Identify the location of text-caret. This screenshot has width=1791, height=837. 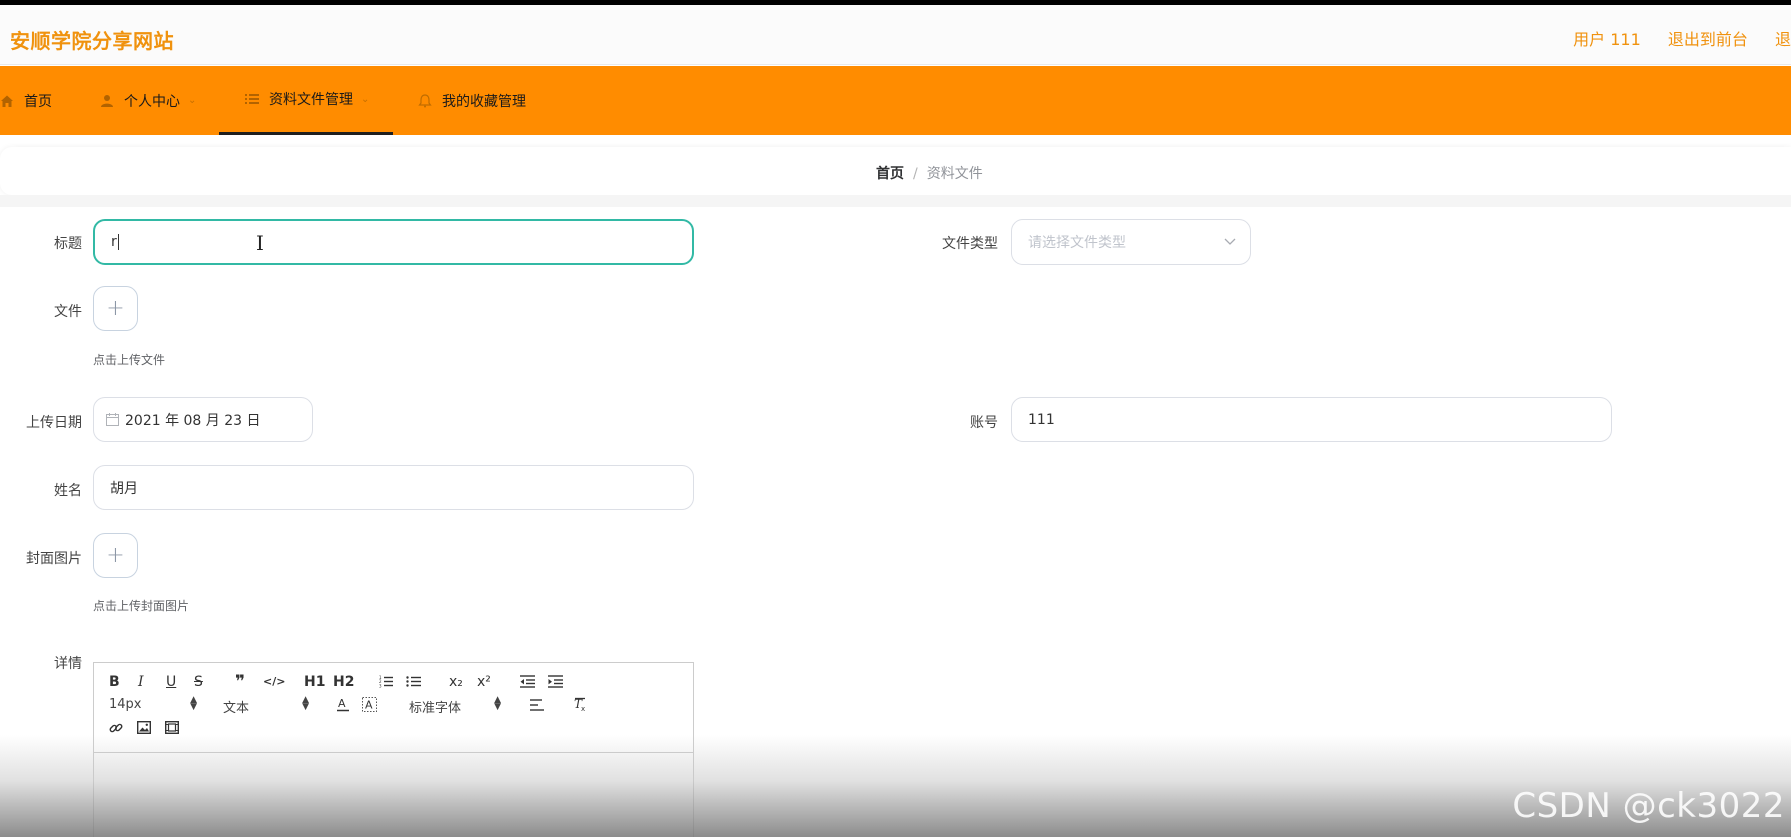
(118, 242).